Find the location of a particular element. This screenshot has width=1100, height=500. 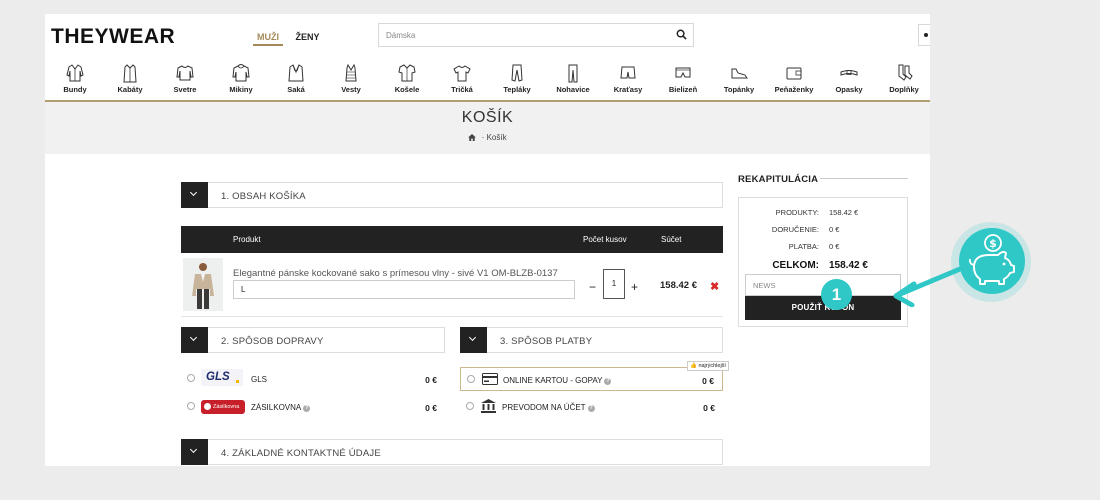

shipping-name: ZÁSILKOVNA? is located at coordinates (281, 407).